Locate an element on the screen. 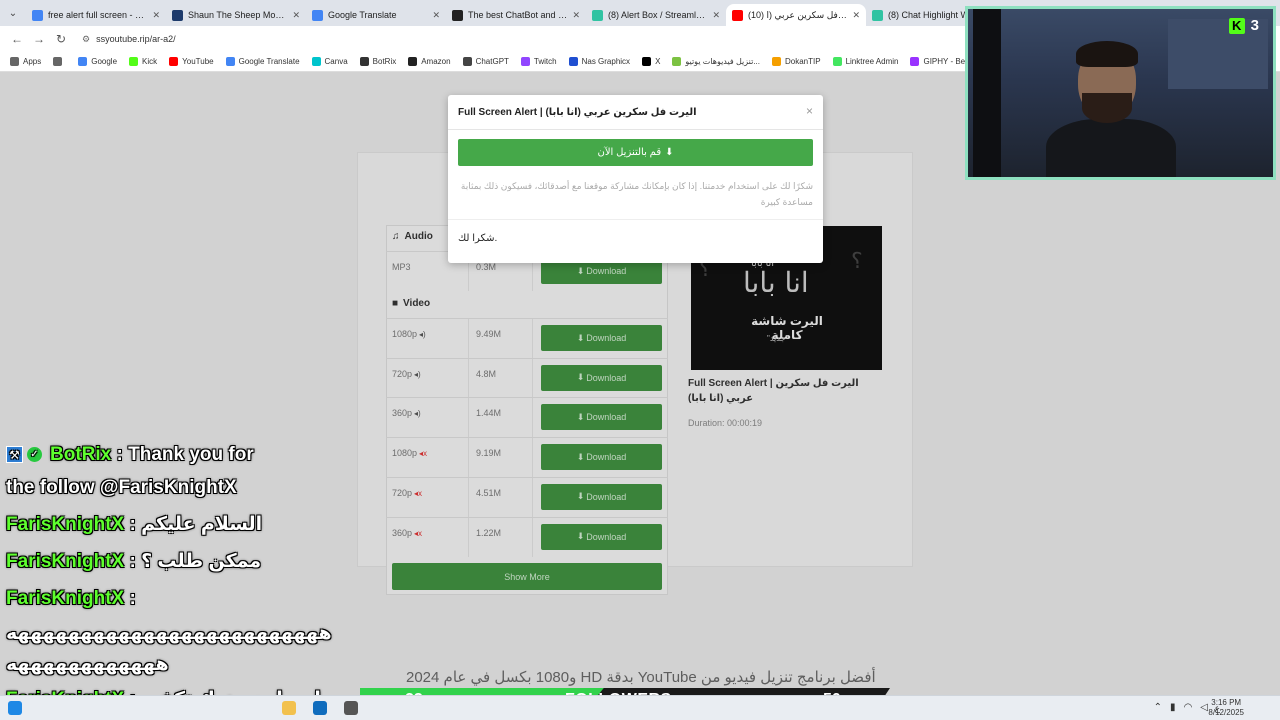 This screenshot has width=1280, height=720. chat-message: the follow @FarisKnightX is located at coordinates (121, 488).